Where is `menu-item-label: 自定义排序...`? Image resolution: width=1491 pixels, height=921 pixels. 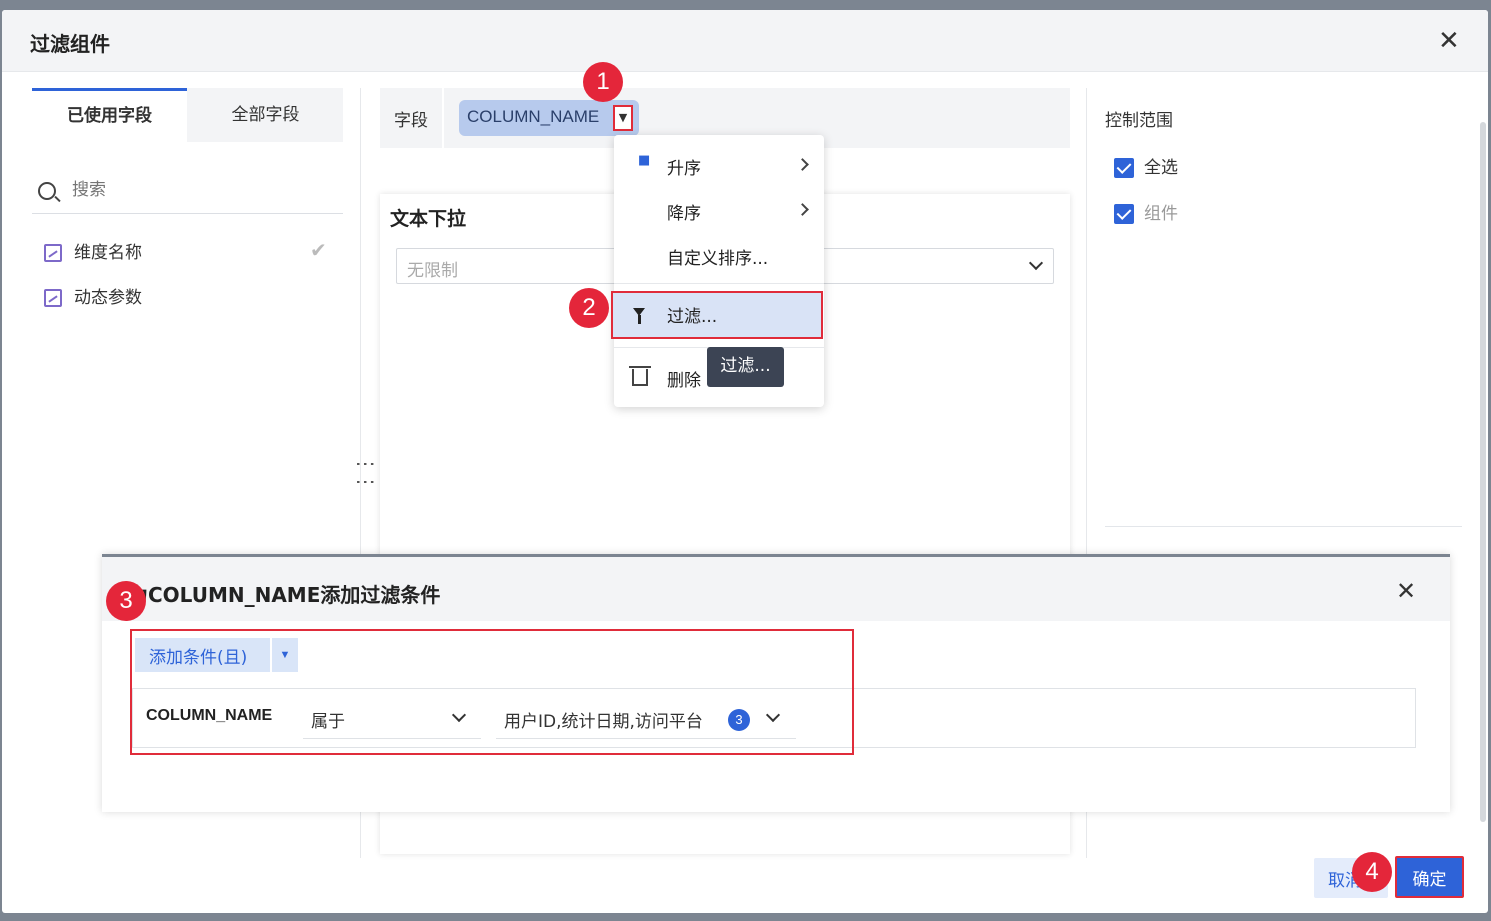 menu-item-label: 自定义排序... is located at coordinates (718, 259).